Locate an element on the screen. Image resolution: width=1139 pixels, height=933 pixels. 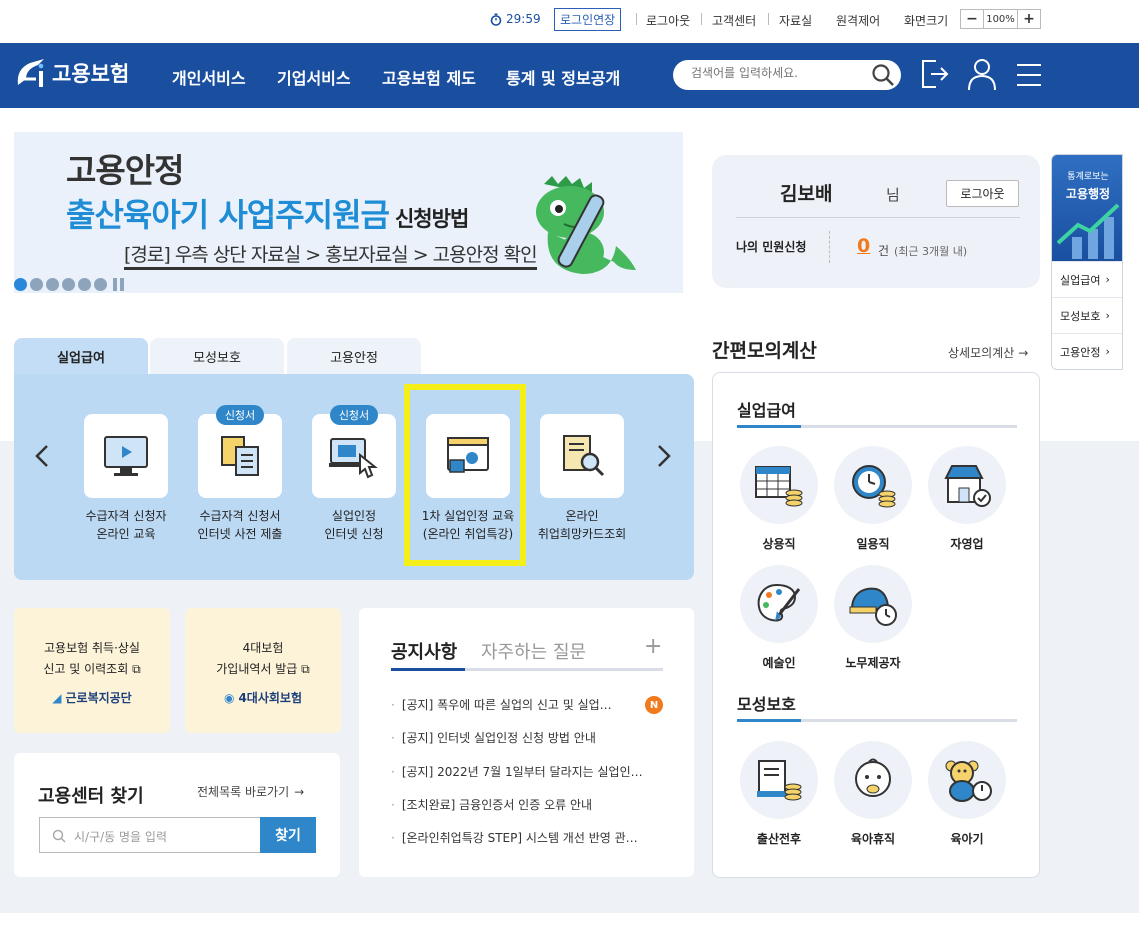
service-card-online-education is located at coordinates (126, 456).